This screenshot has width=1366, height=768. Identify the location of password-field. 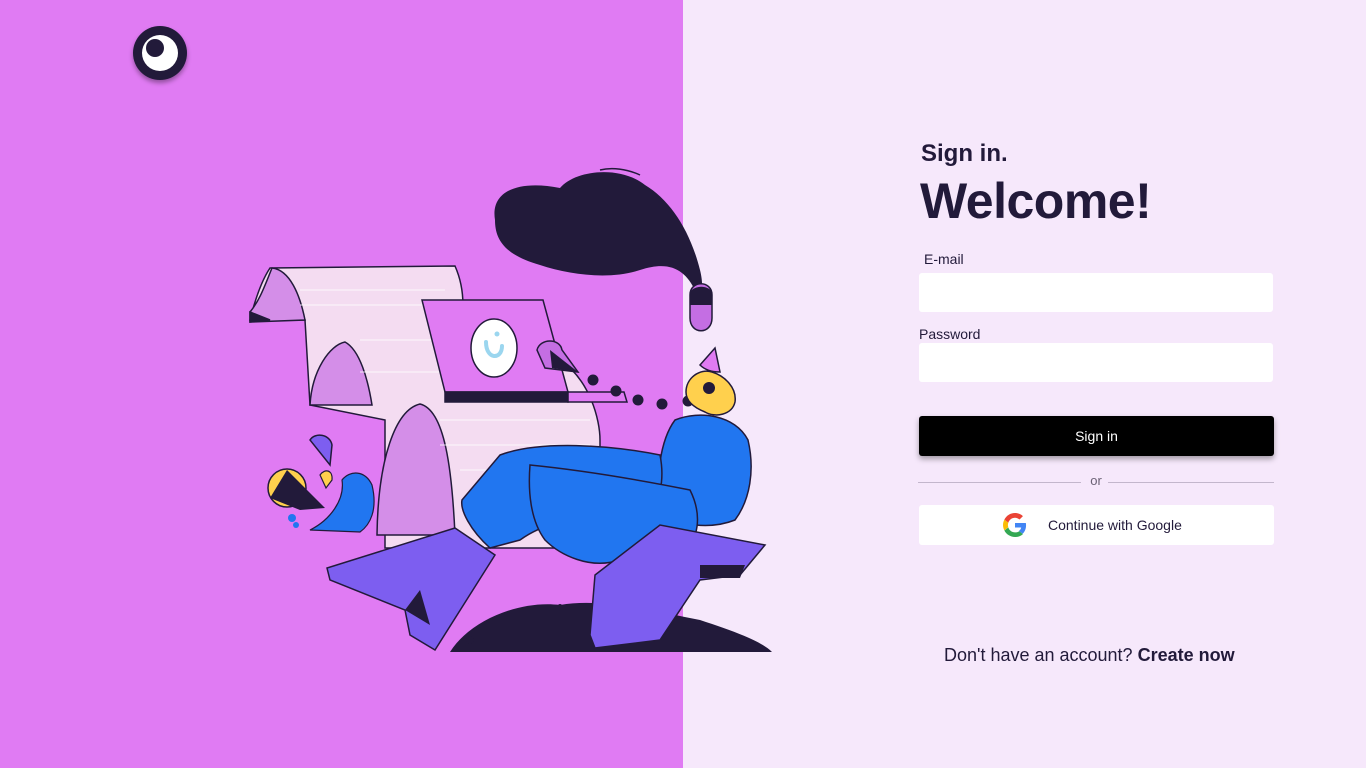
(1096, 362).